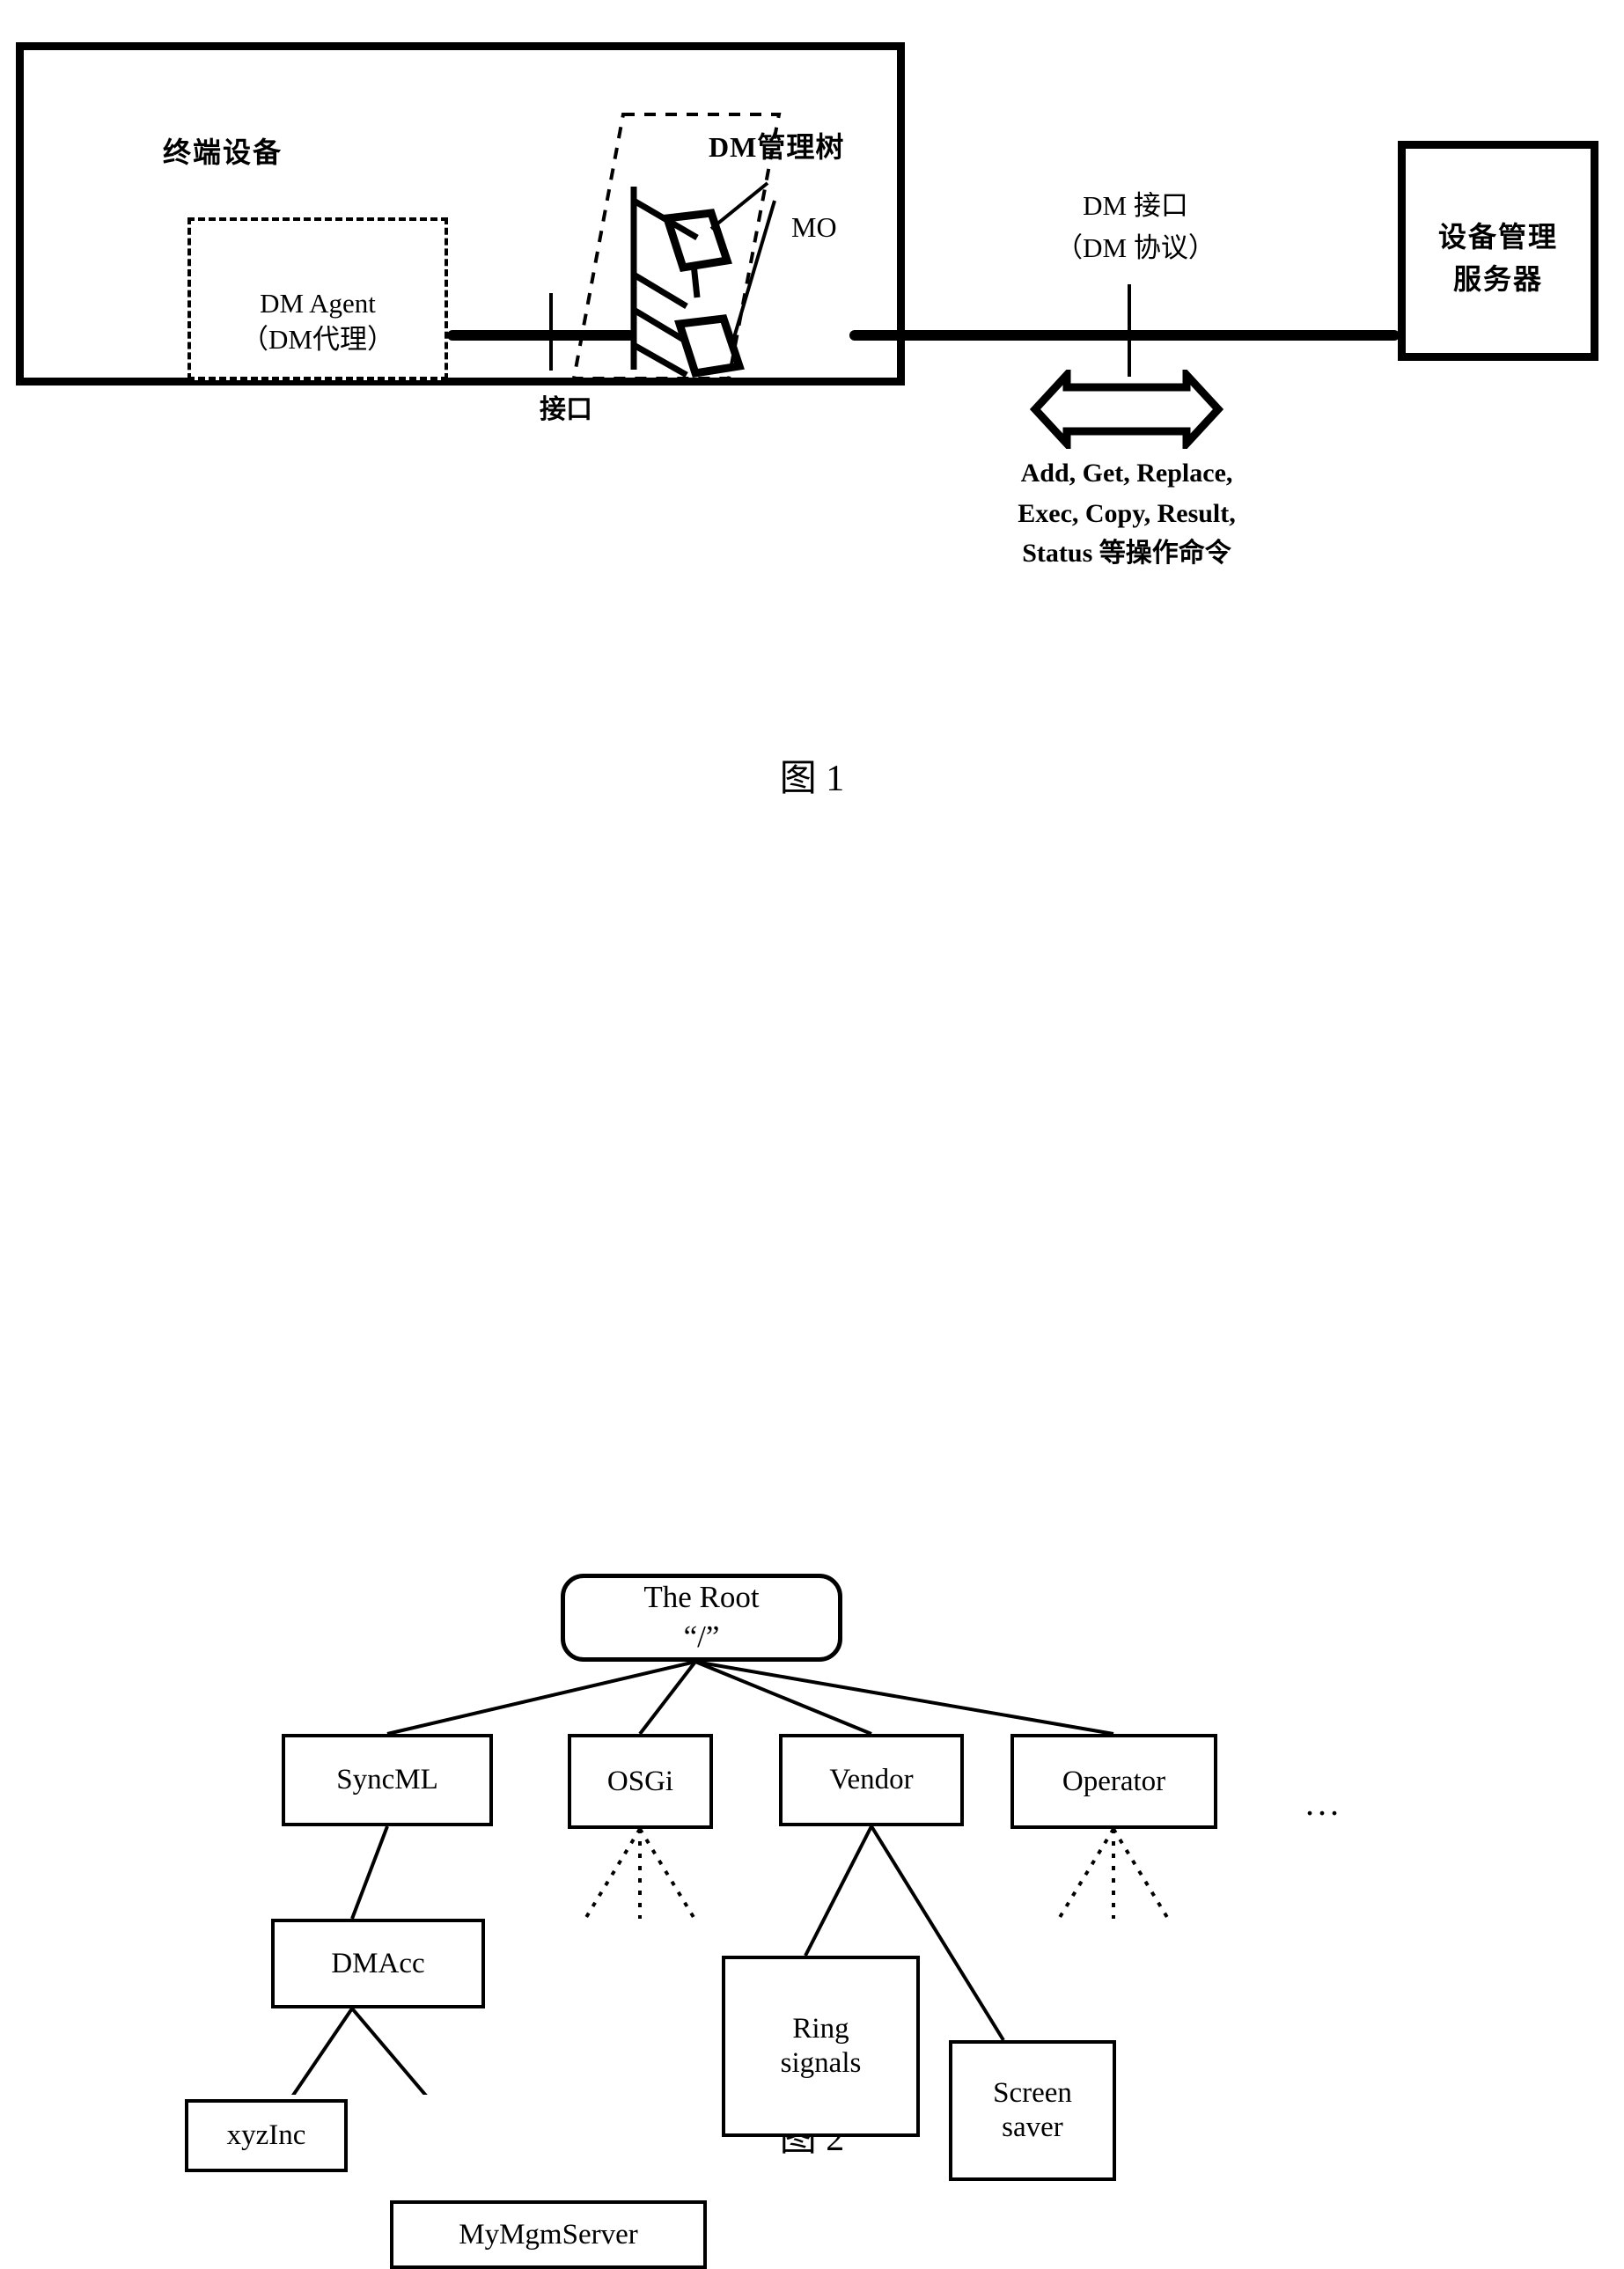 The height and width of the screenshot is (2269, 1624). What do you see at coordinates (1126, 473) in the screenshot?
I see `operations-line1: Add, Get, Replace,` at bounding box center [1126, 473].